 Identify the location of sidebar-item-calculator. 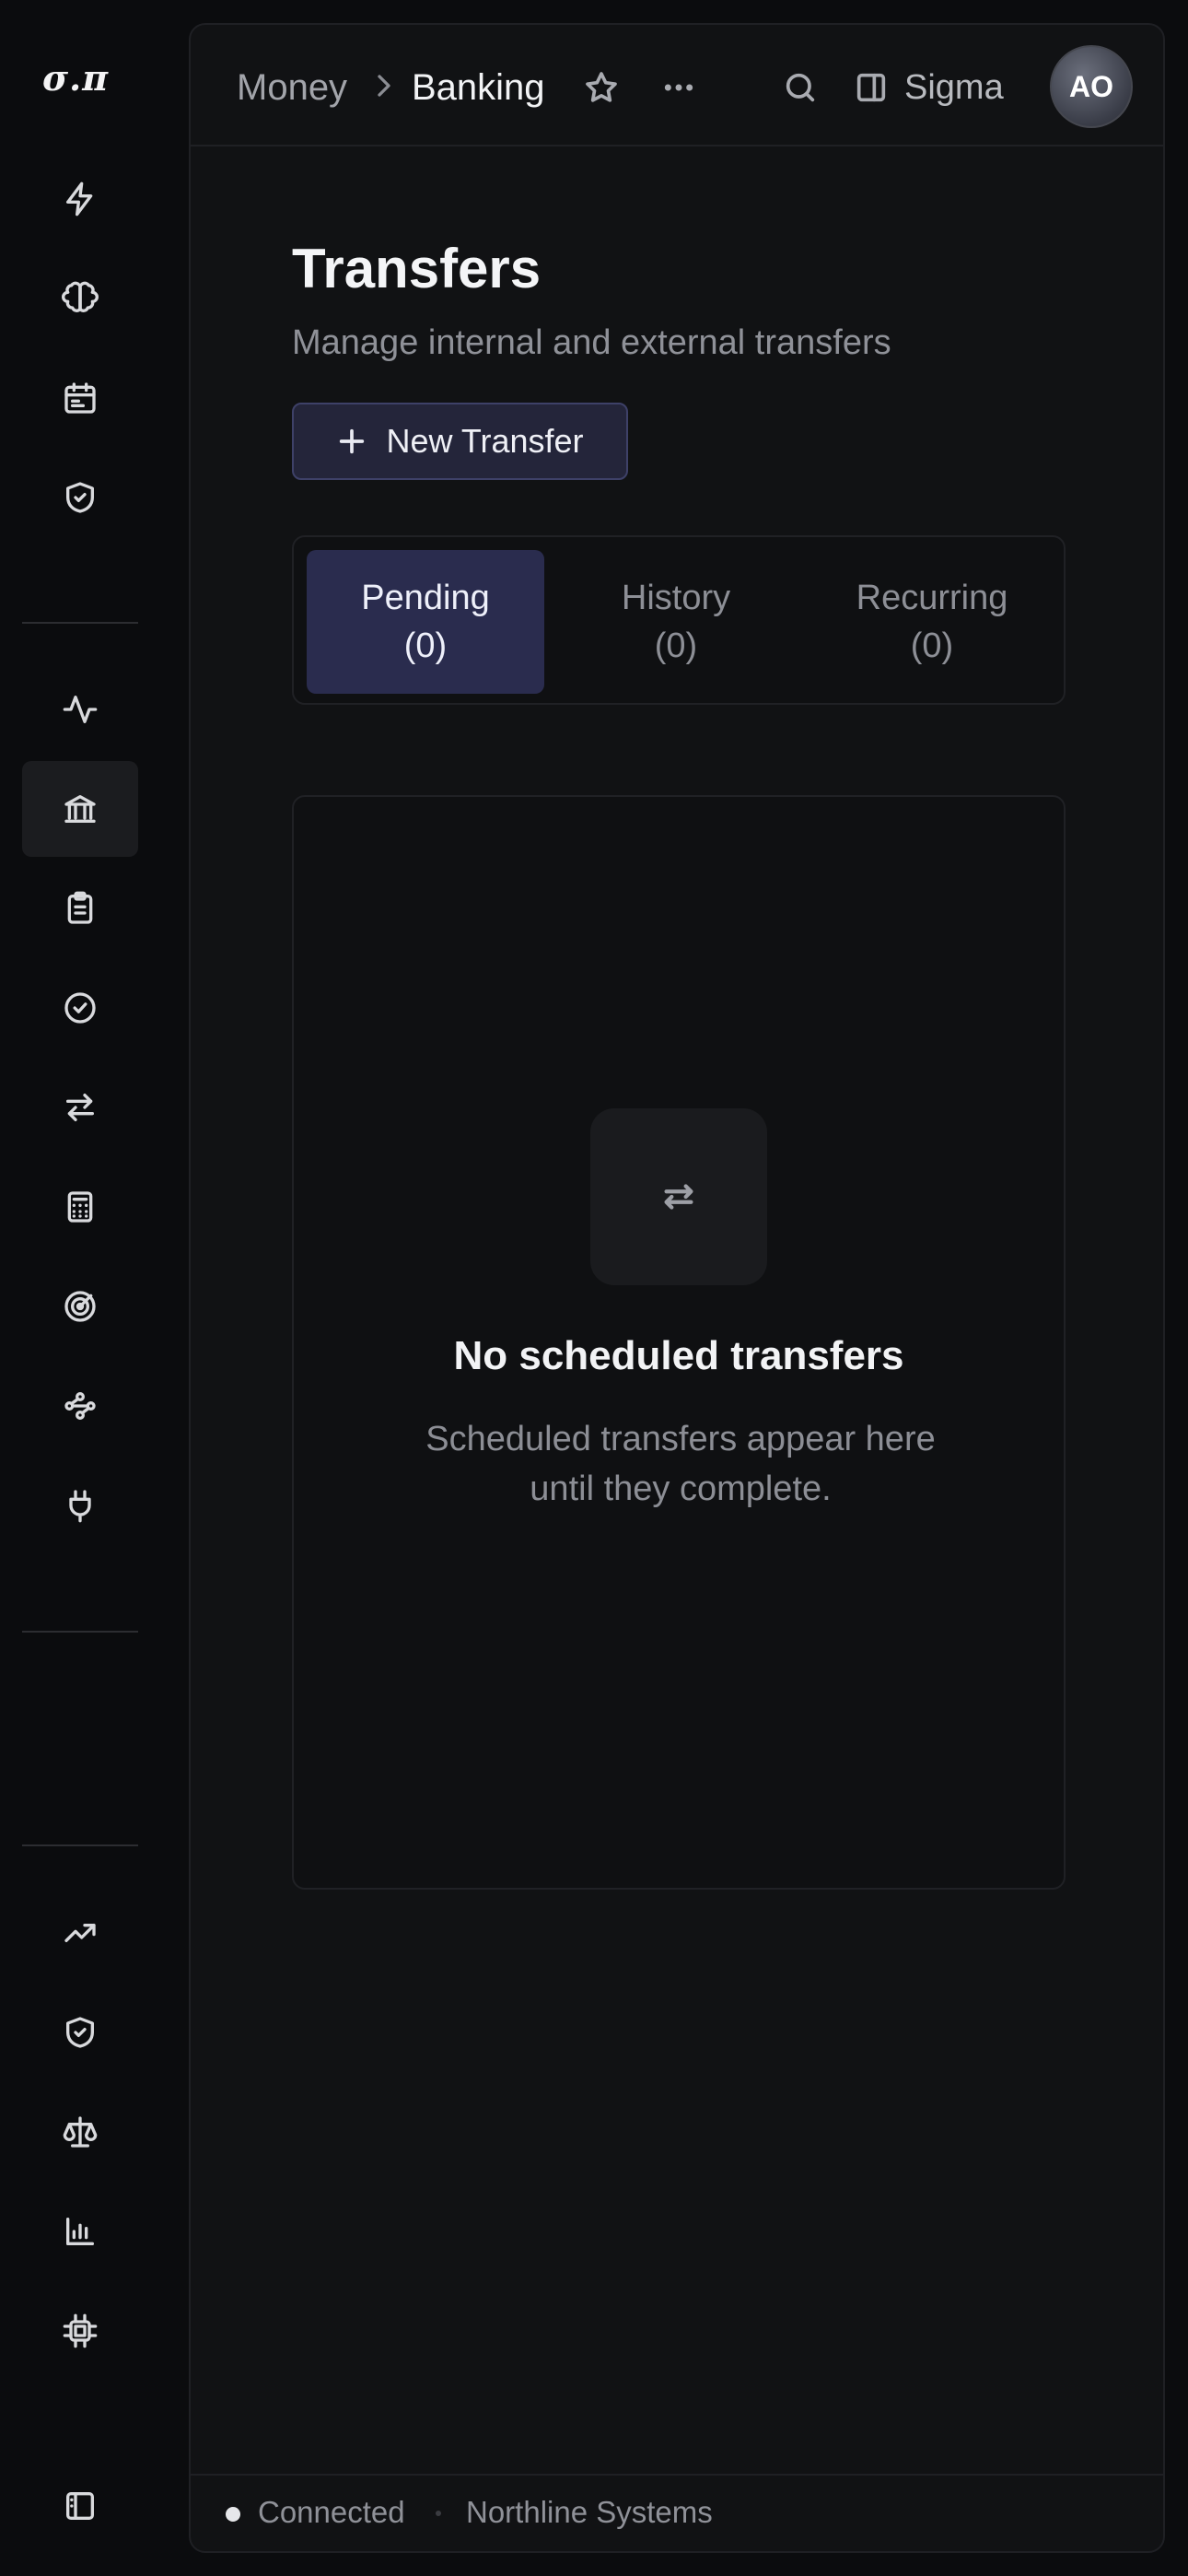
(80, 1207).